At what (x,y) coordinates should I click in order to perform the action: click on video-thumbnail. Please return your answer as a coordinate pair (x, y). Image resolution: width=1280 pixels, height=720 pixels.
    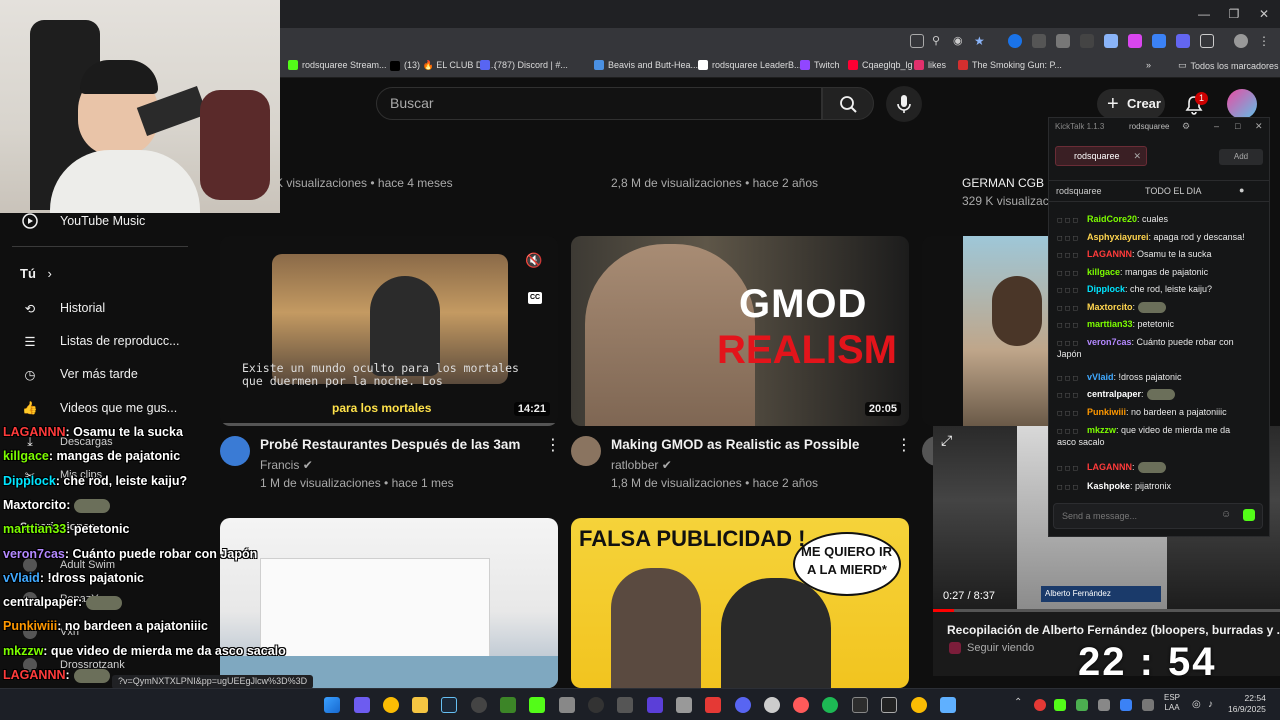
    Looking at the image, I should click on (985, 331).